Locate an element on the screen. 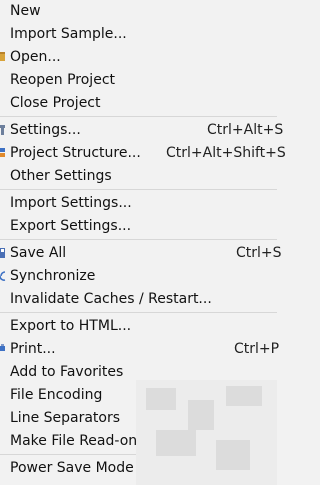 The width and height of the screenshot is (320, 485). menu-item-label: Power Save Mode is located at coordinates (72, 468).